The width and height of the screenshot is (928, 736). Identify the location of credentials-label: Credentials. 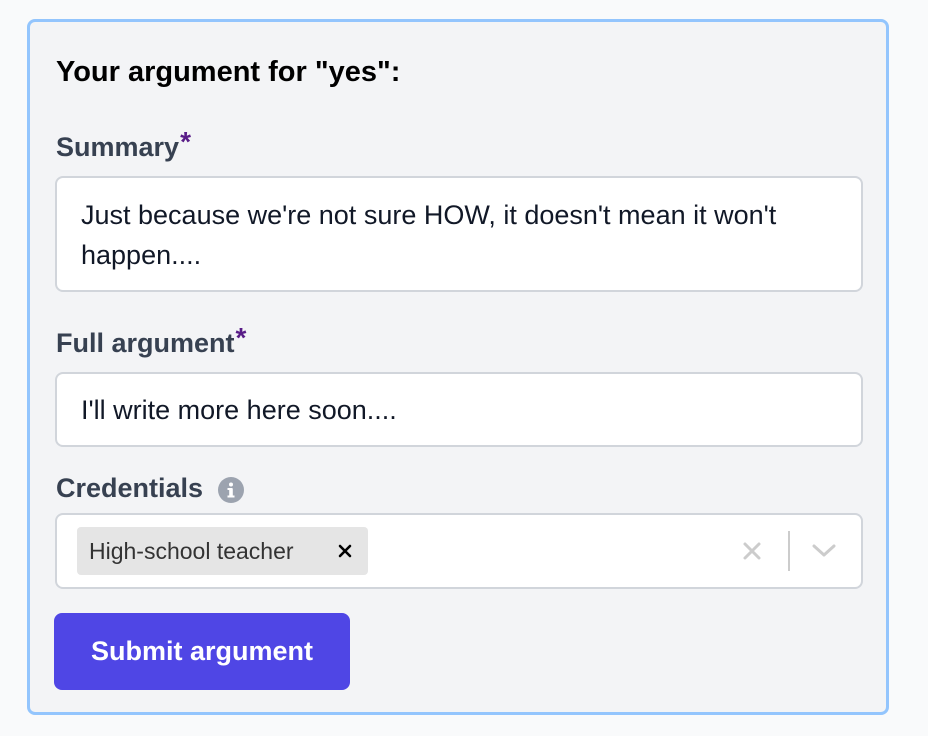
(150, 488).